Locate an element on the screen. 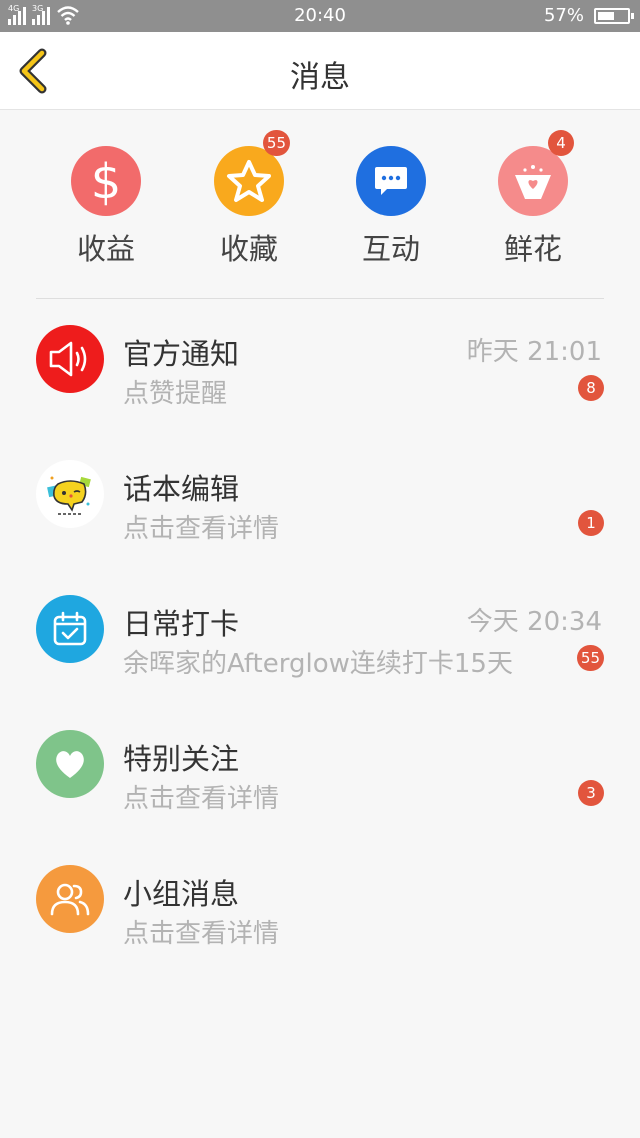 Image resolution: width=640 pixels, height=1138 pixels. quick-action-label: 收藏 is located at coordinates (248, 249).